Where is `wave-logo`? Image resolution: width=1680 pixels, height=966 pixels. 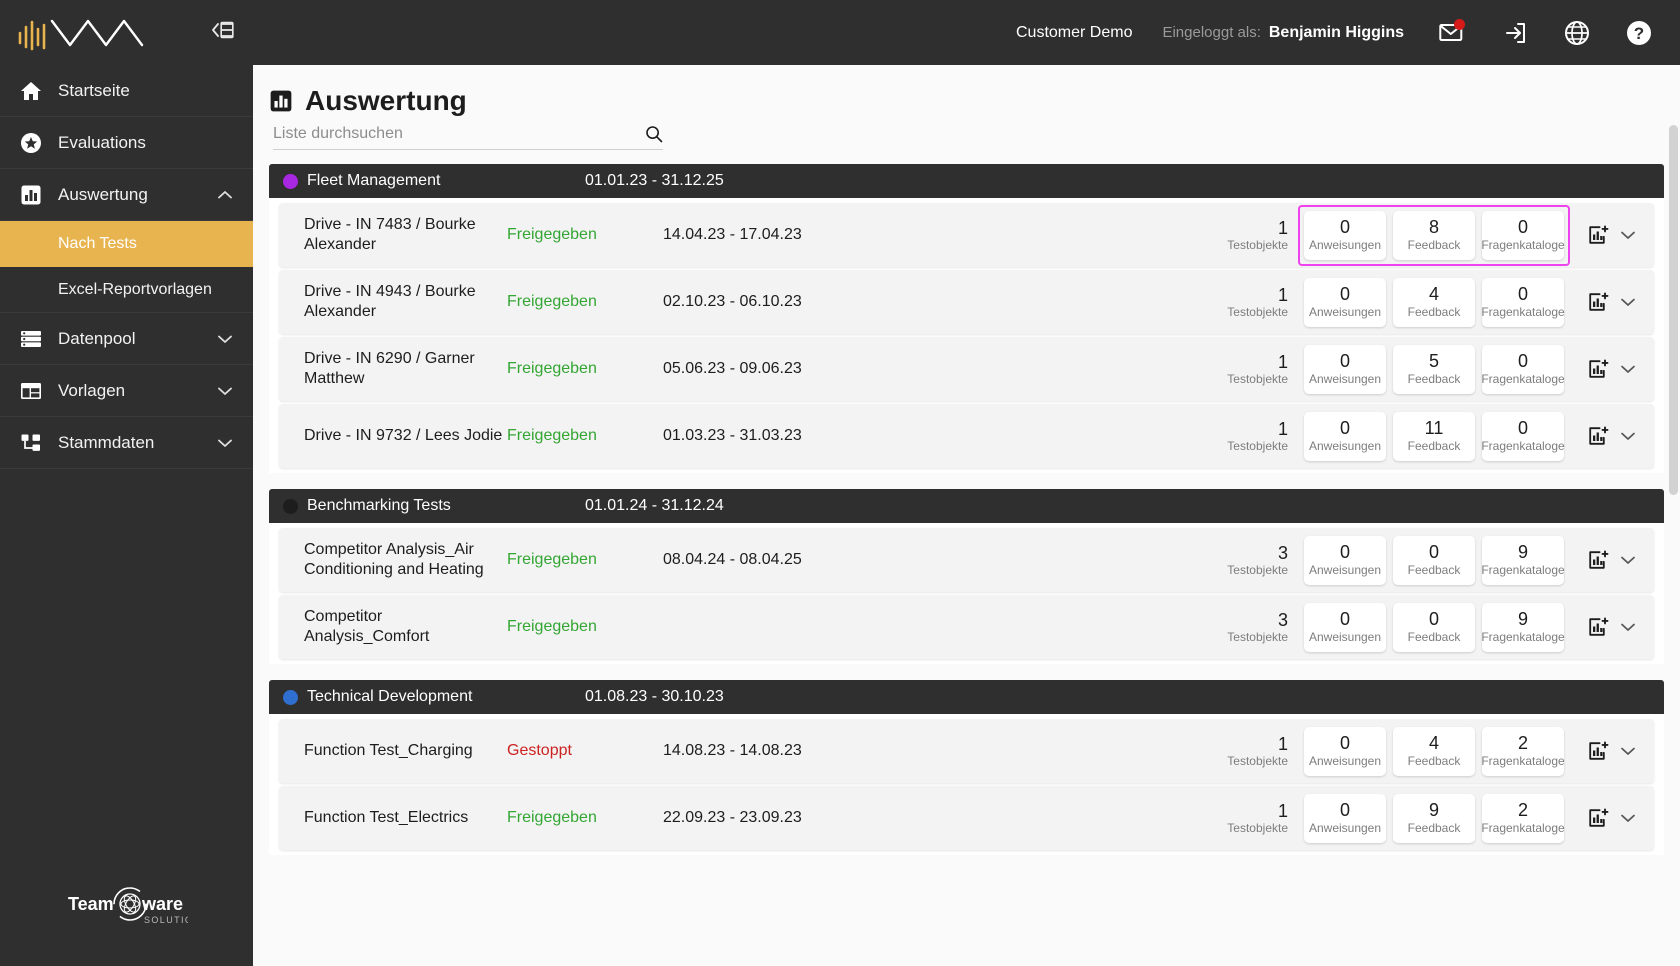 wave-logo is located at coordinates (84, 33).